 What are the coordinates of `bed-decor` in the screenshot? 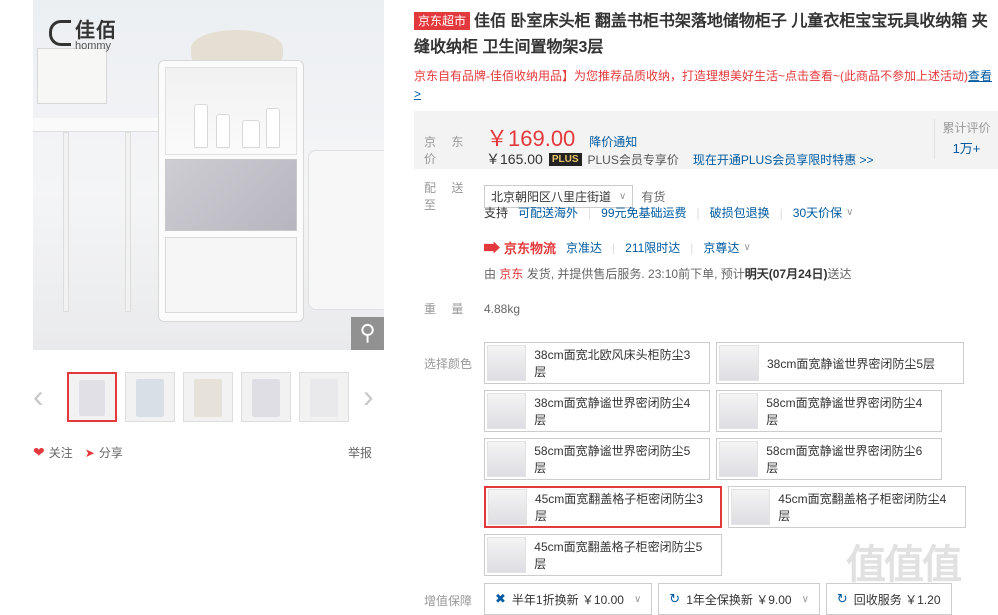 It's located at (346, 230).